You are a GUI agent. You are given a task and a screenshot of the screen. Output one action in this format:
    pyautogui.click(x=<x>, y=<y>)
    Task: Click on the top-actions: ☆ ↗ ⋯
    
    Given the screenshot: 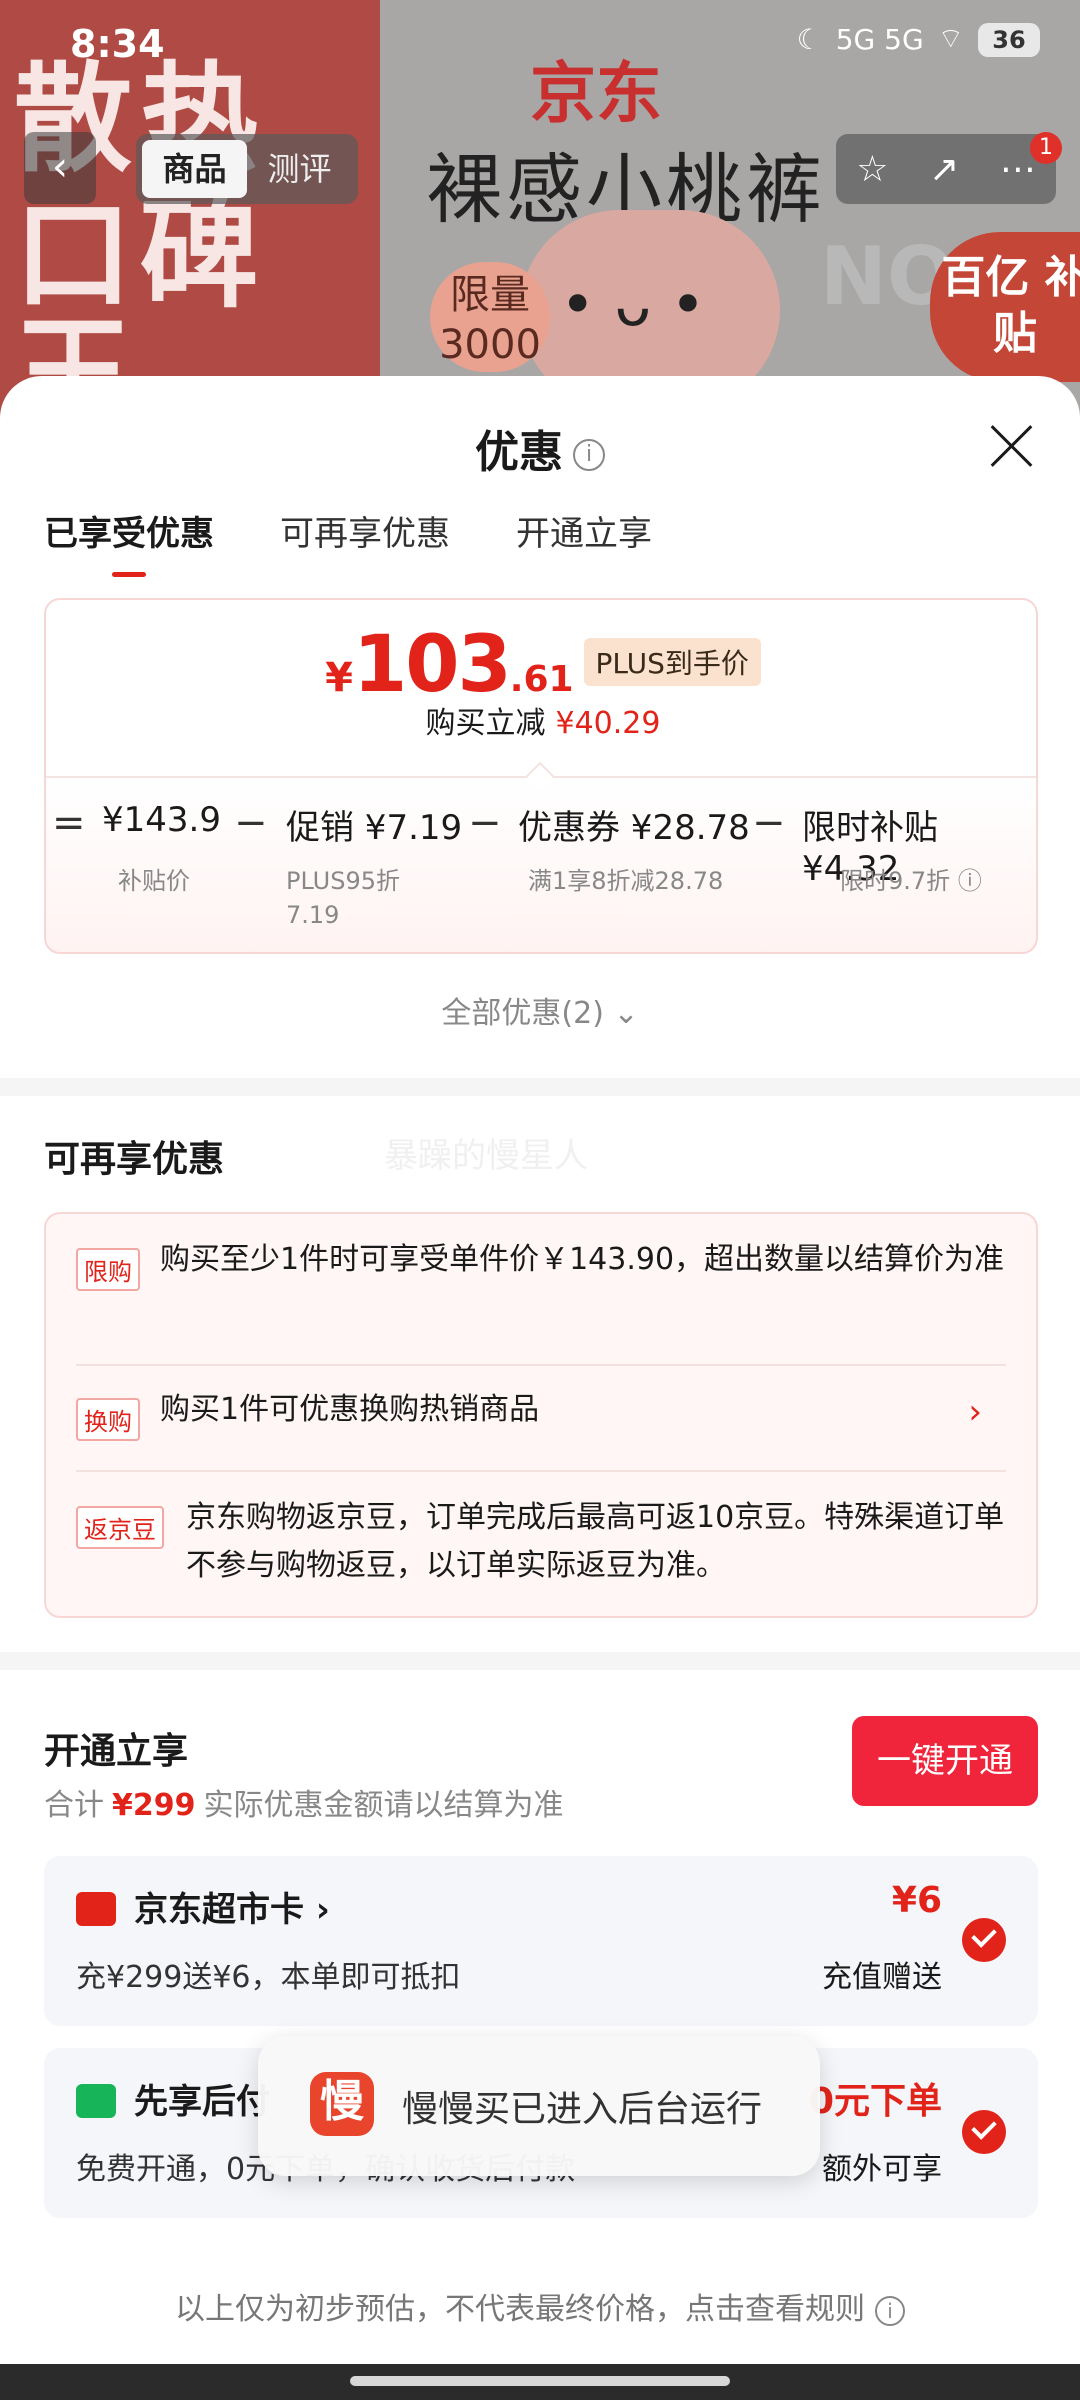 What is the action you would take?
    pyautogui.click(x=946, y=169)
    